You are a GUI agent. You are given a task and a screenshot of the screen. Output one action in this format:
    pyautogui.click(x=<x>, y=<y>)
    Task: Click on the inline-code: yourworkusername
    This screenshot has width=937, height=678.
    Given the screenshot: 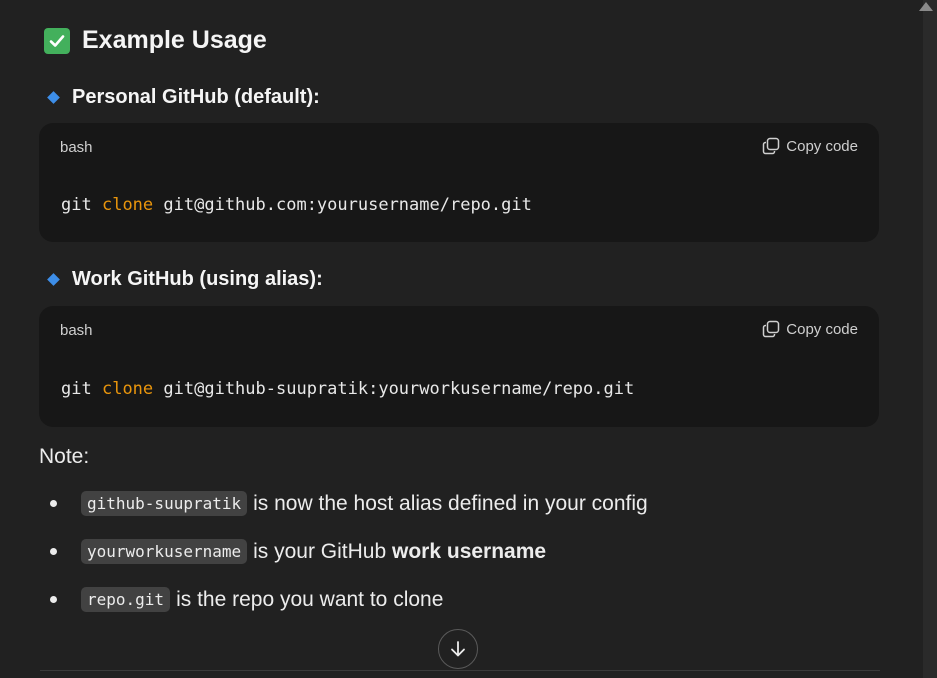 What is the action you would take?
    pyautogui.click(x=164, y=551)
    